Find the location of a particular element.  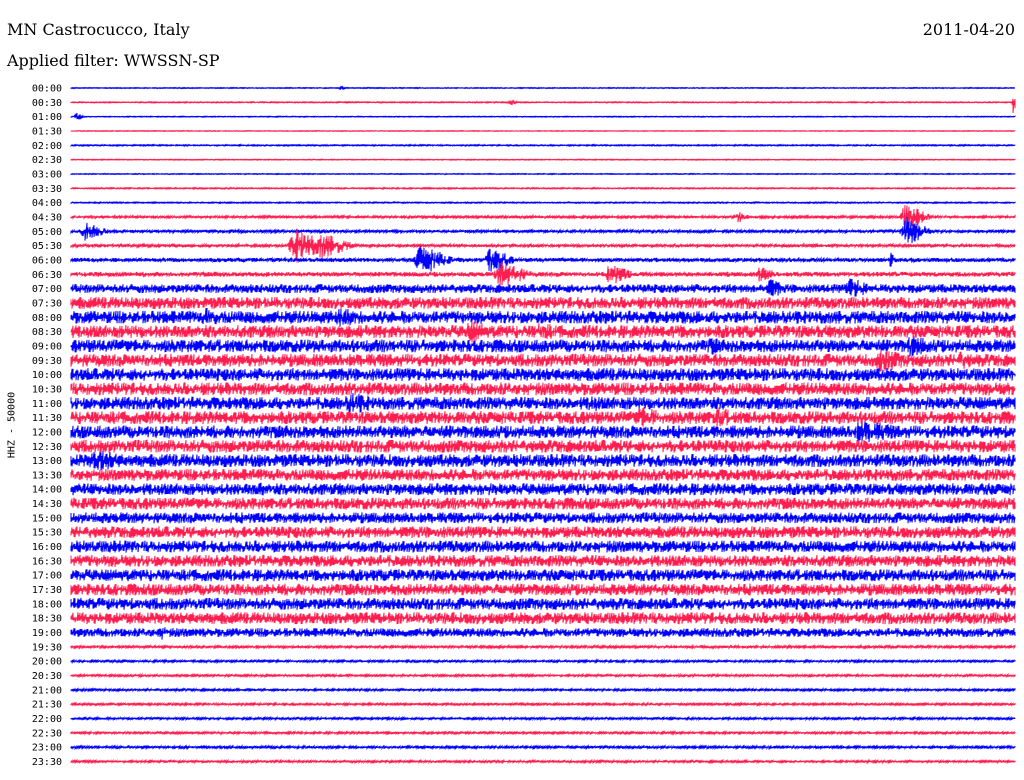

time-tick-label: 16:30 is located at coordinates (47, 561).